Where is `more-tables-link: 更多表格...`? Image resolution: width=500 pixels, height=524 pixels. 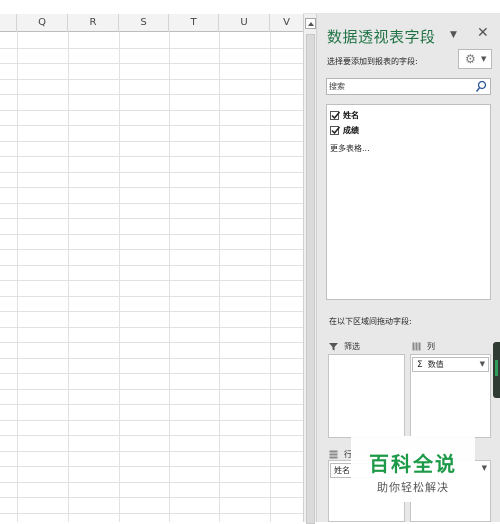 more-tables-link: 更多表格... is located at coordinates (350, 148).